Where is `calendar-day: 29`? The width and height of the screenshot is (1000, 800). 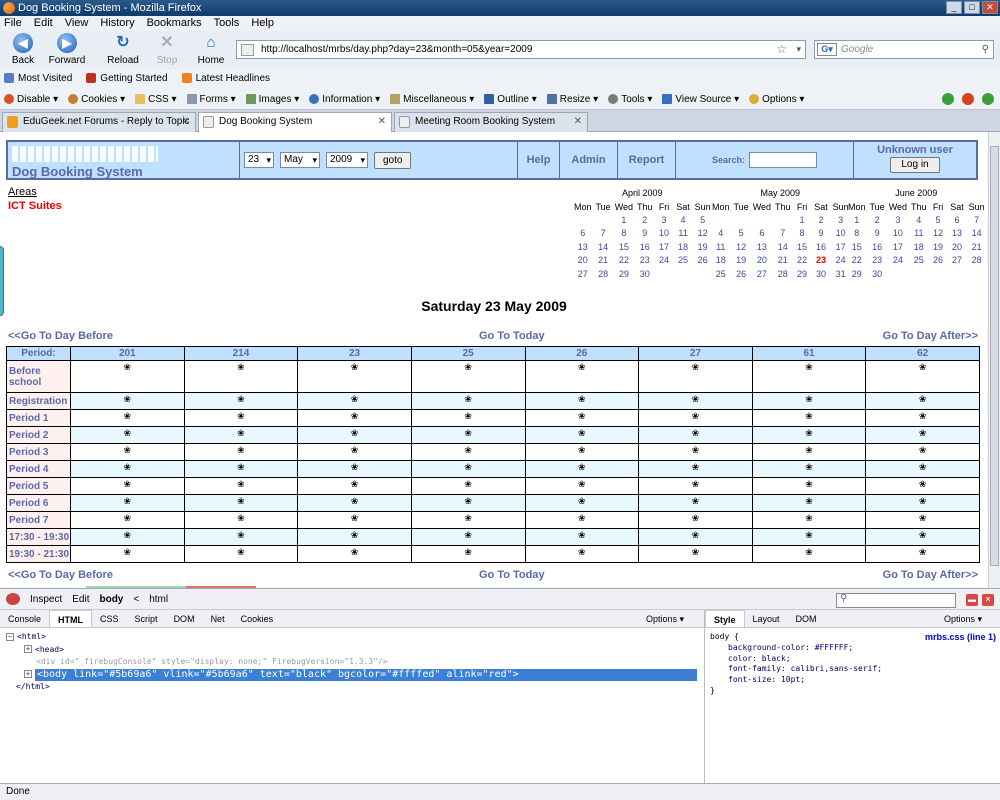 calendar-day: 29 is located at coordinates (624, 273).